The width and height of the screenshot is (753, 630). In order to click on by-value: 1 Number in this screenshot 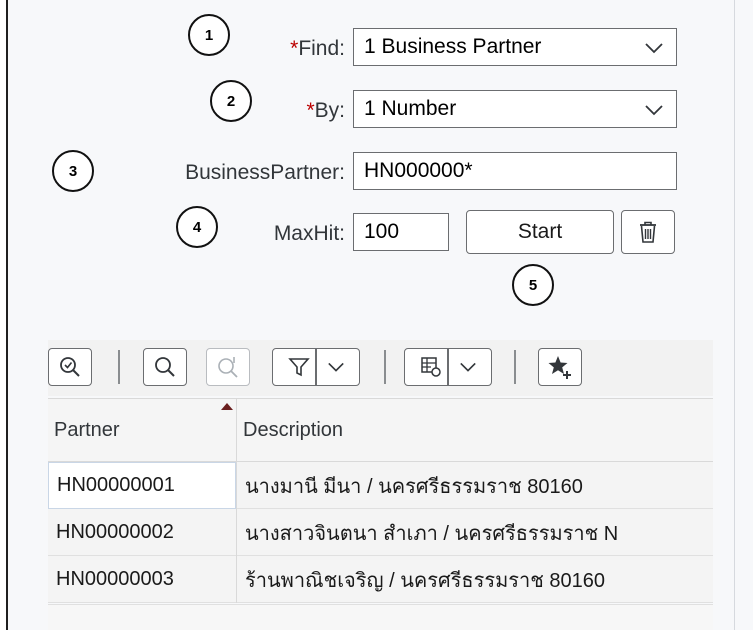, I will do `click(410, 108)`.